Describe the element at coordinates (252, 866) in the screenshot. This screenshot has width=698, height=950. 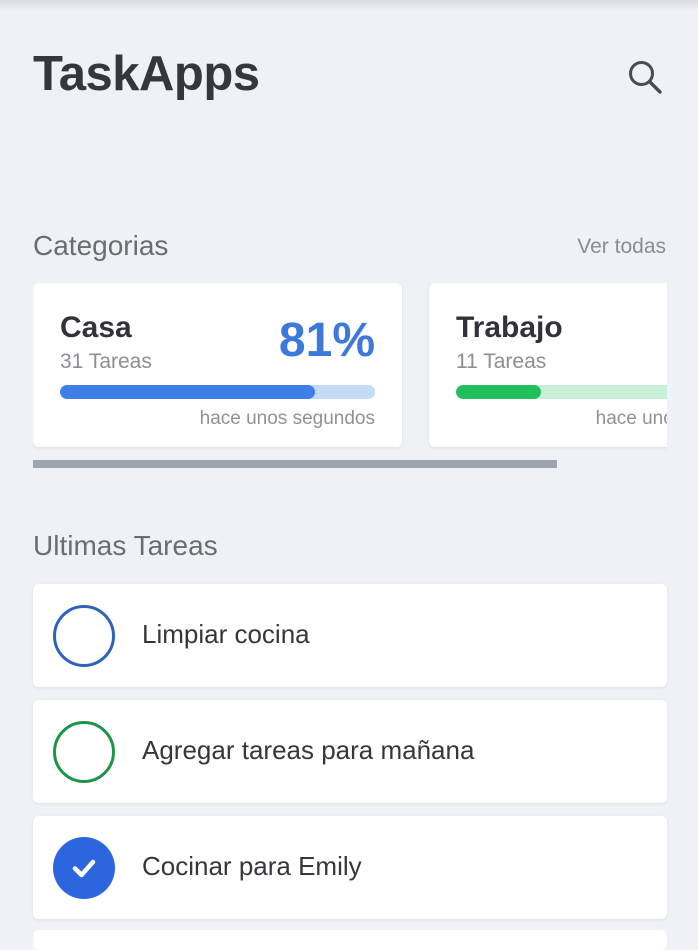
I see `task-label: Cocinar para Emily` at that location.